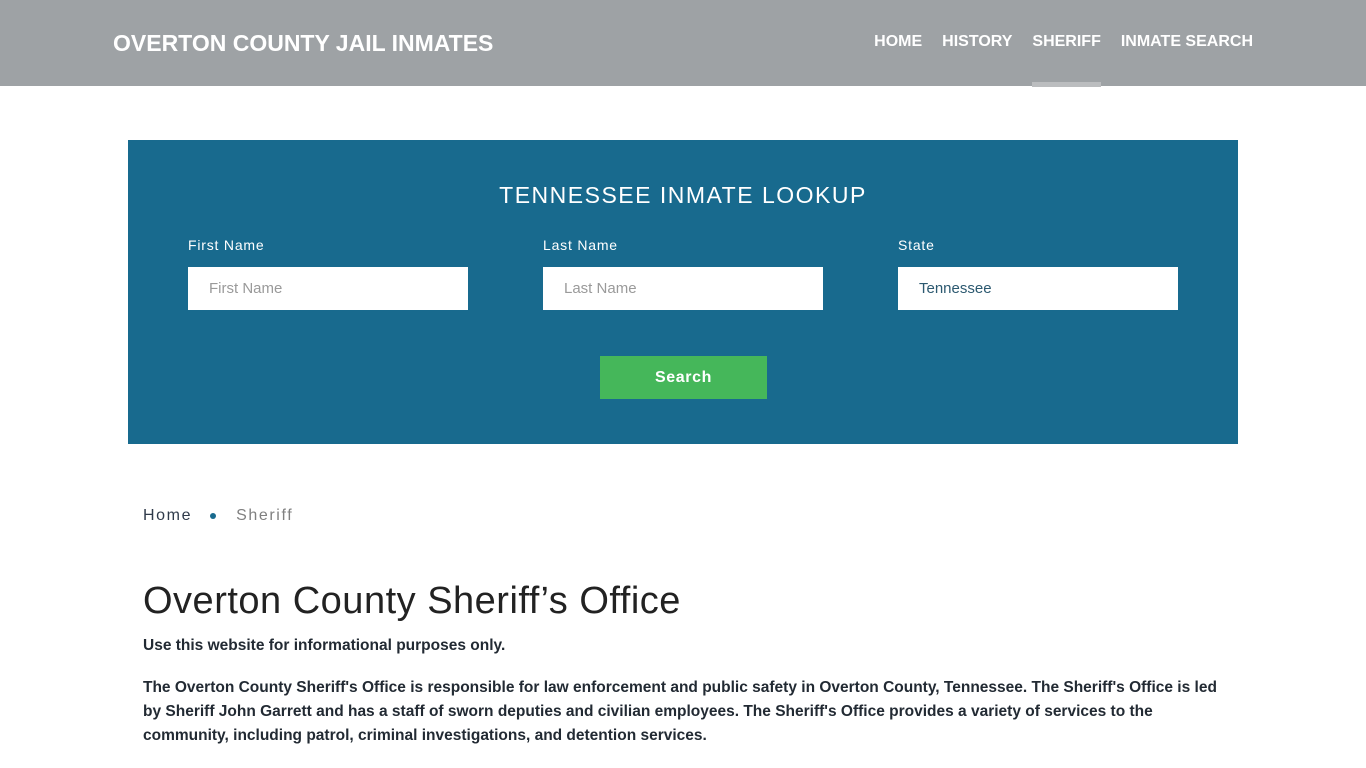 The width and height of the screenshot is (1366, 768). I want to click on search-button: Search, so click(683, 377).